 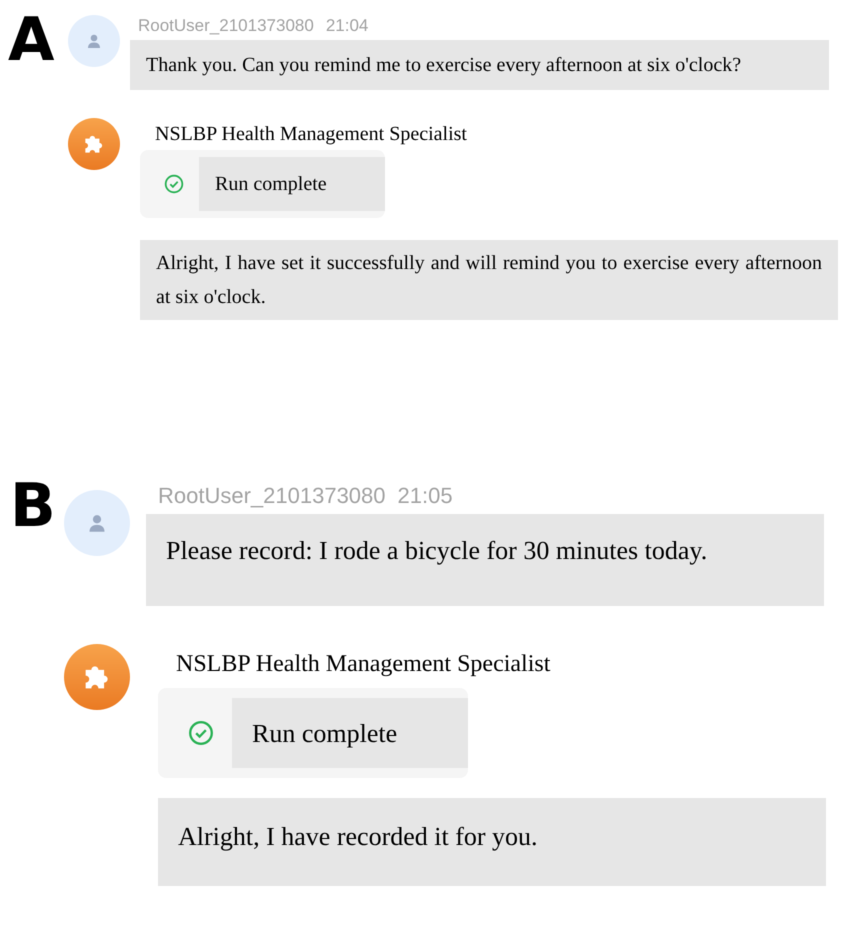 What do you see at coordinates (485, 560) in the screenshot?
I see `user-message: Please record: I rode a bicycle for 30 minutes today.` at bounding box center [485, 560].